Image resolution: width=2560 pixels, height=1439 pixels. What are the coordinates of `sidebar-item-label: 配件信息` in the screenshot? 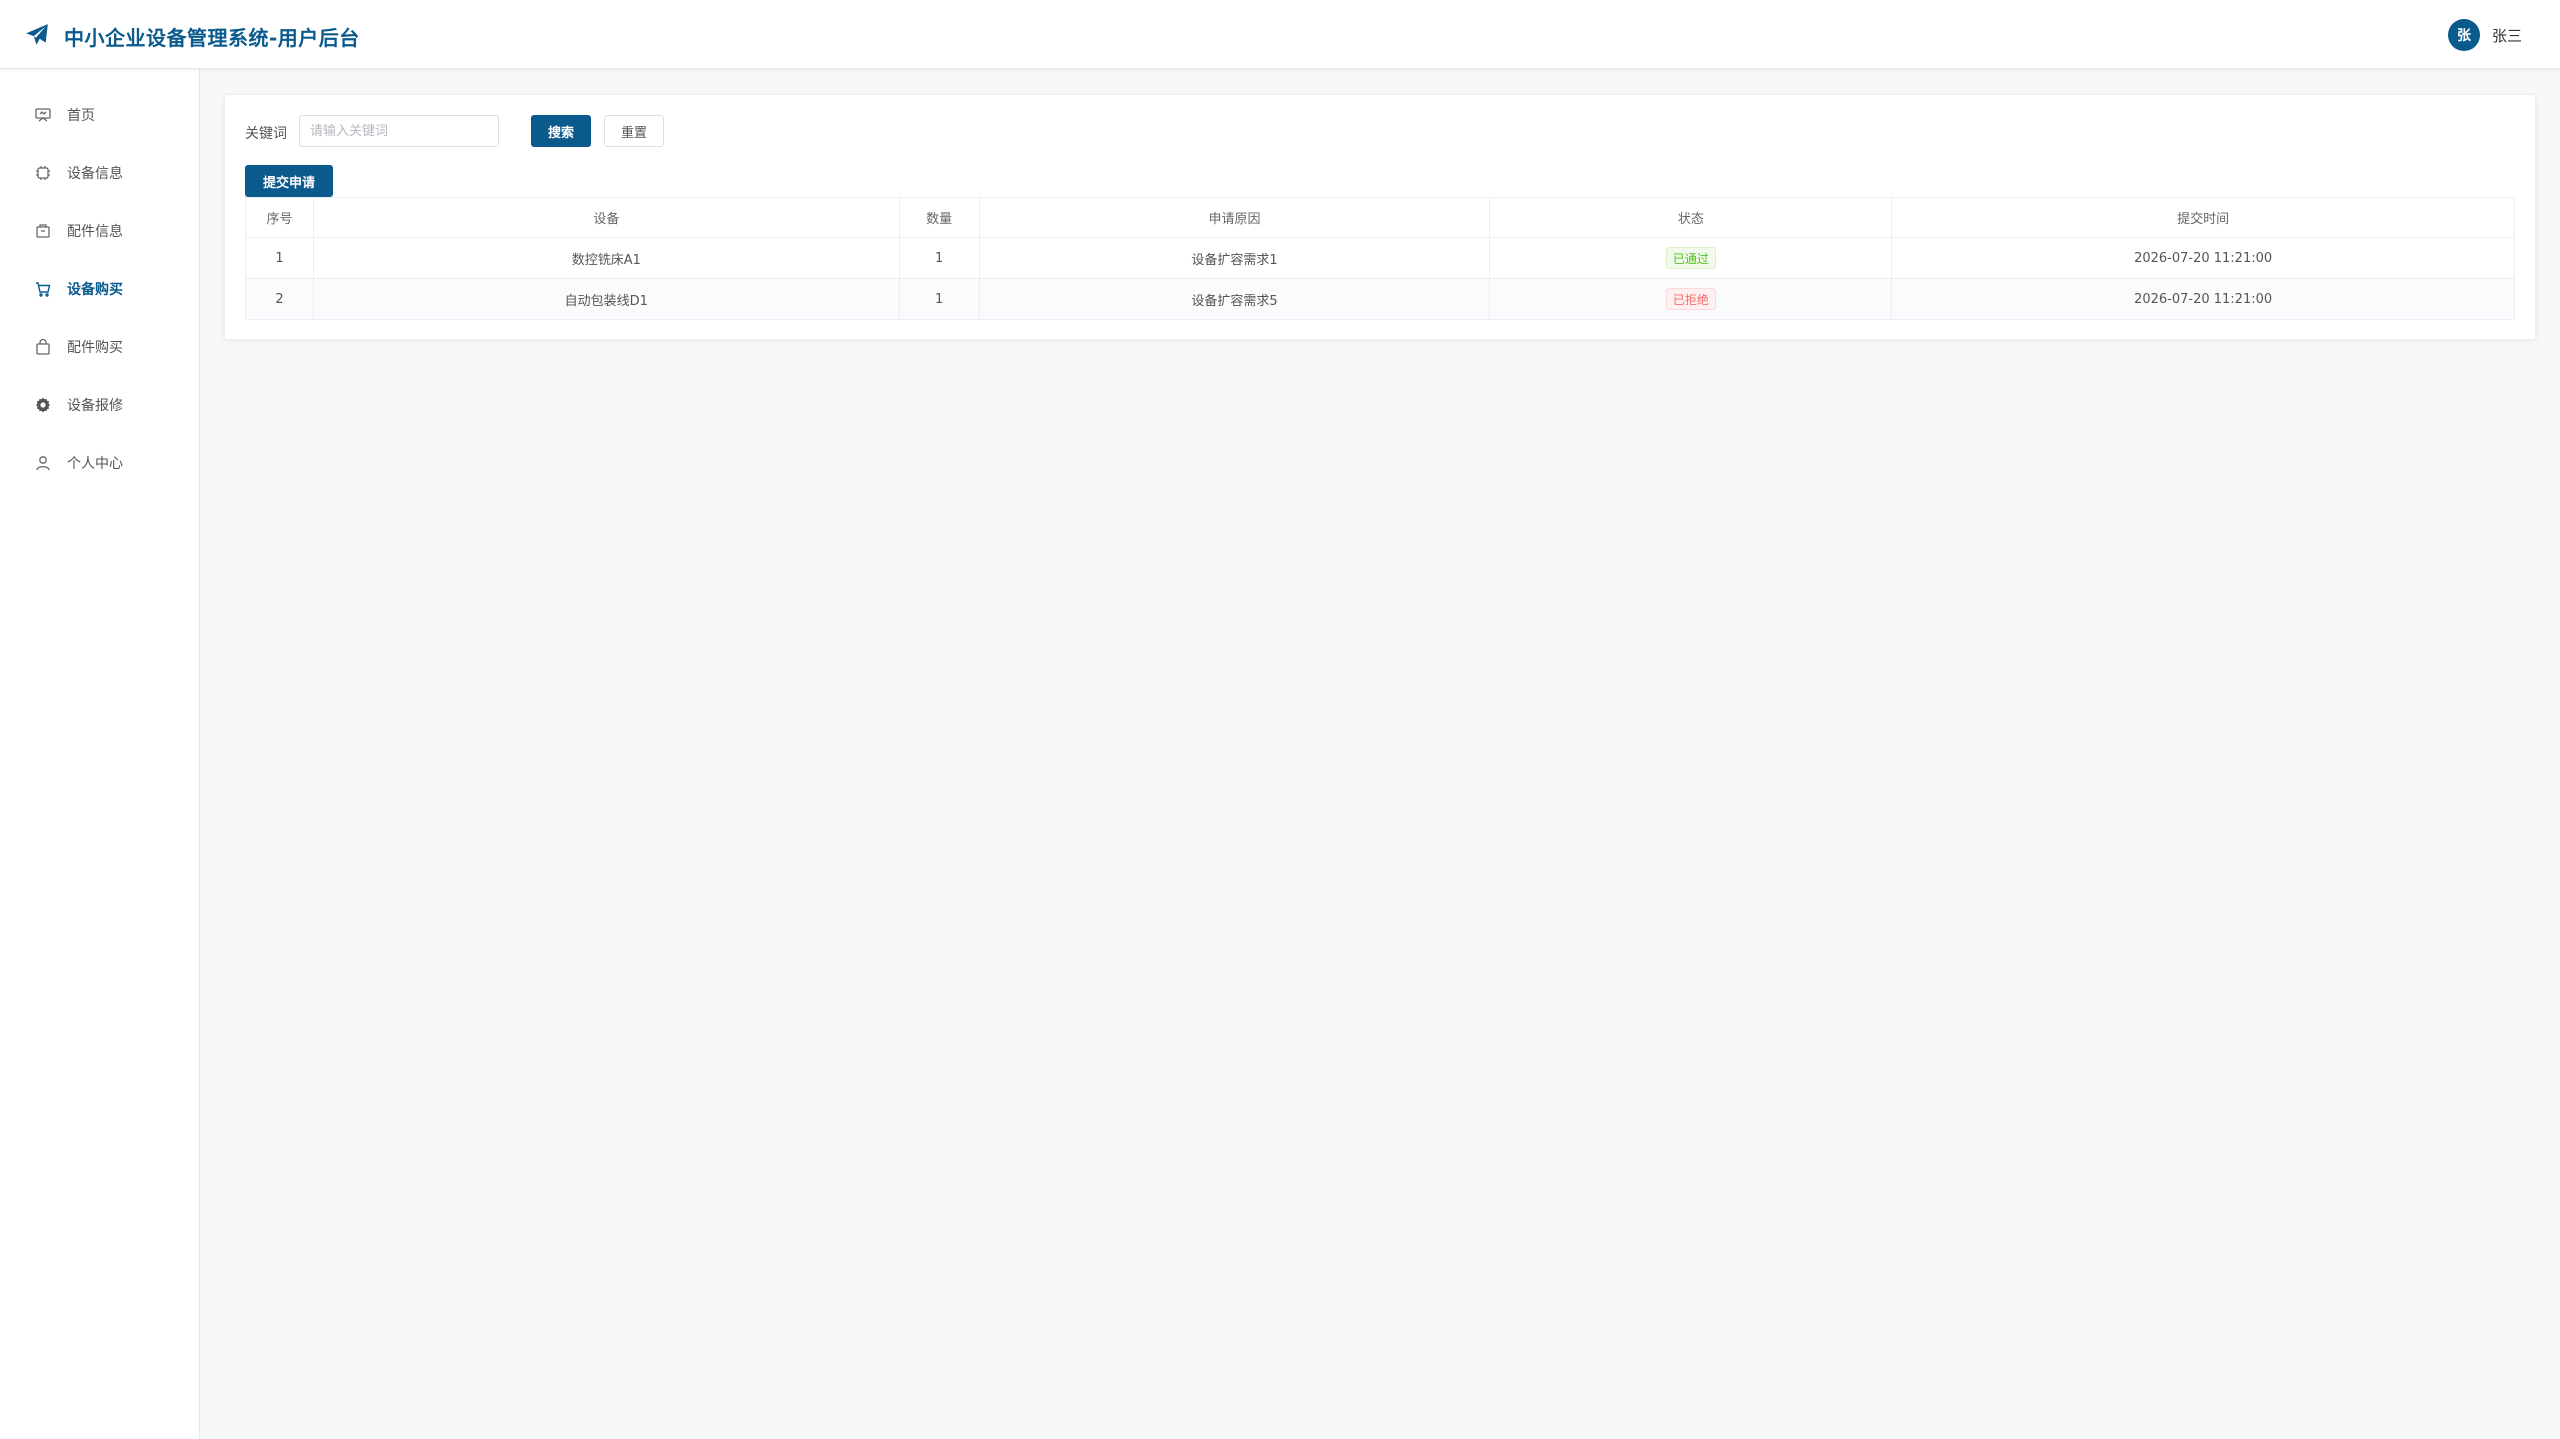 It's located at (95, 232).